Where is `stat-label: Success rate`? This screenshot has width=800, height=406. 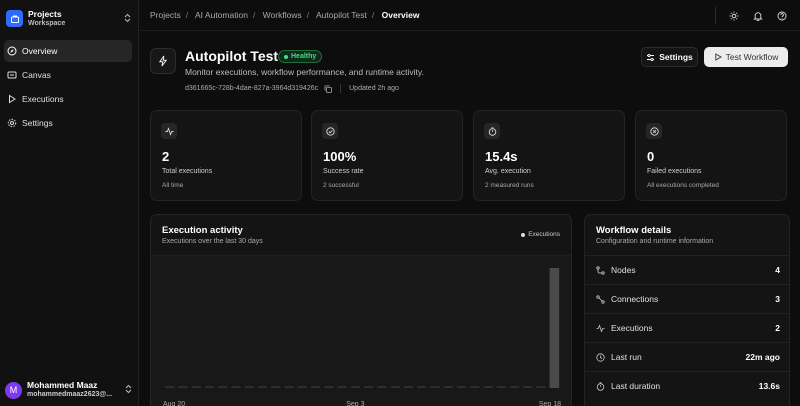
stat-label: Success rate is located at coordinates (343, 171).